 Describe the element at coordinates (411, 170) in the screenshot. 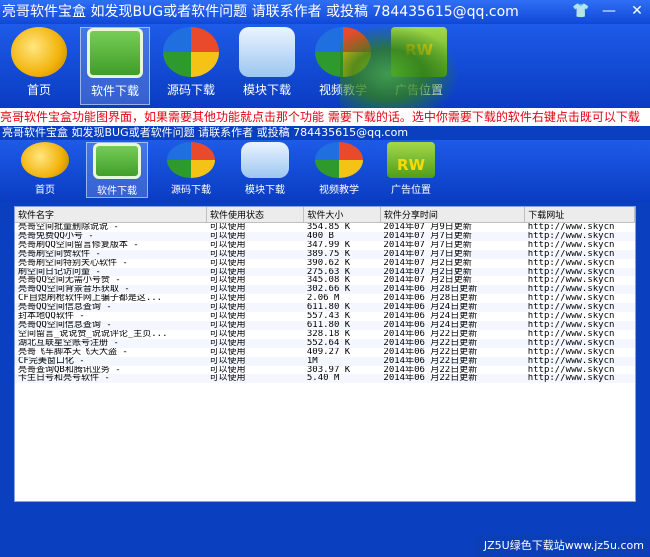

I see `inner-toolbar-ad-button: RW 广告位置` at that location.